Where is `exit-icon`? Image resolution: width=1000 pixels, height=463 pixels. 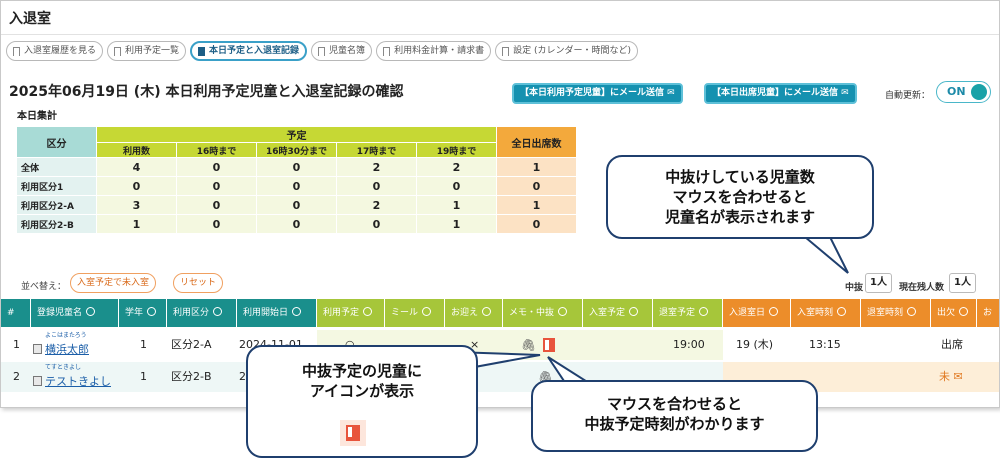
exit-icon is located at coordinates (353, 433).